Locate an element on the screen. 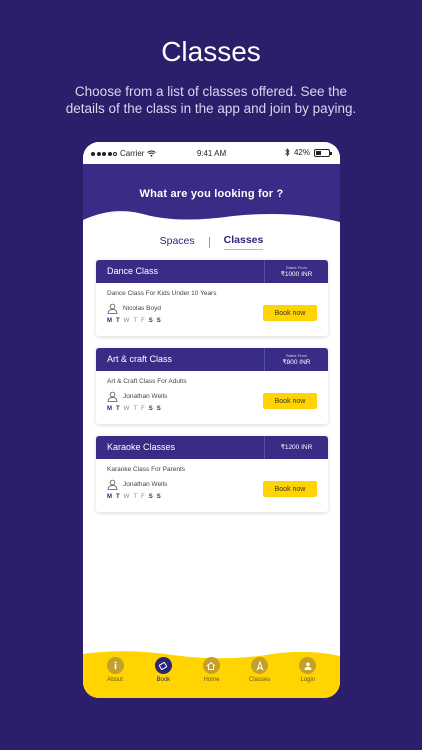  home-icon is located at coordinates (211, 665).